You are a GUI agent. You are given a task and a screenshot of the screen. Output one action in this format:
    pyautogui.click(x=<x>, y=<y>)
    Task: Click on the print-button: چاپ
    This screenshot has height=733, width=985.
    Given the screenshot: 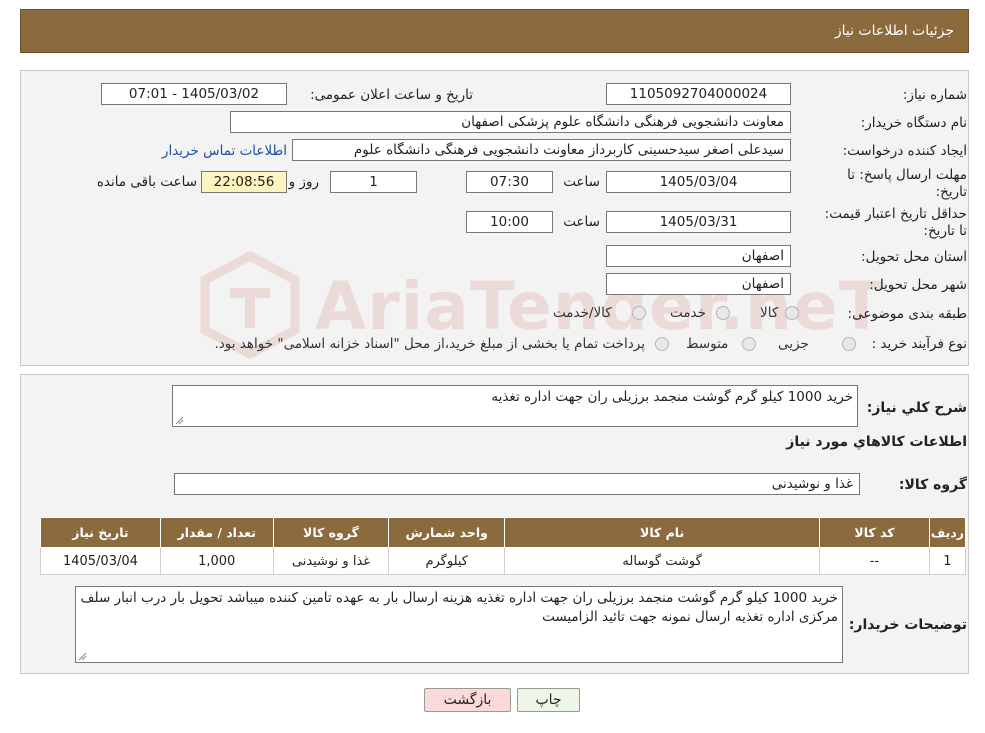 What is the action you would take?
    pyautogui.click(x=548, y=700)
    